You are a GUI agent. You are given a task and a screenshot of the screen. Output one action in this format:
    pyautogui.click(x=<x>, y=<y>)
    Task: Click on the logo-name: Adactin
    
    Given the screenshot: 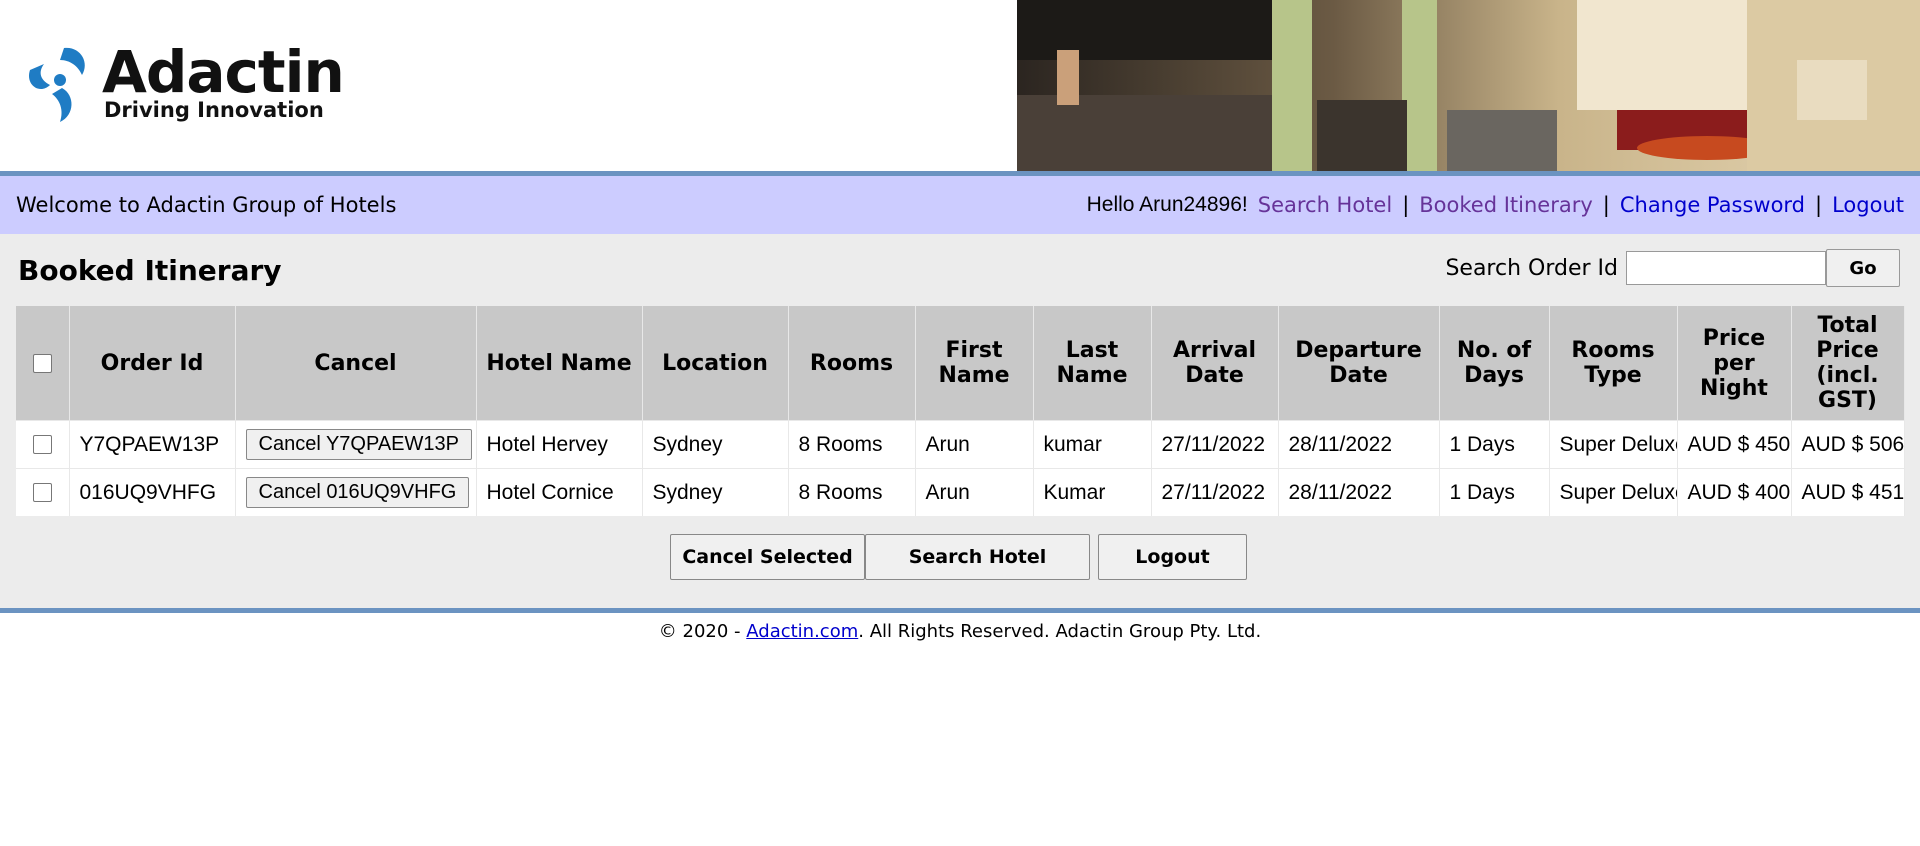 What is the action you would take?
    pyautogui.click(x=223, y=71)
    